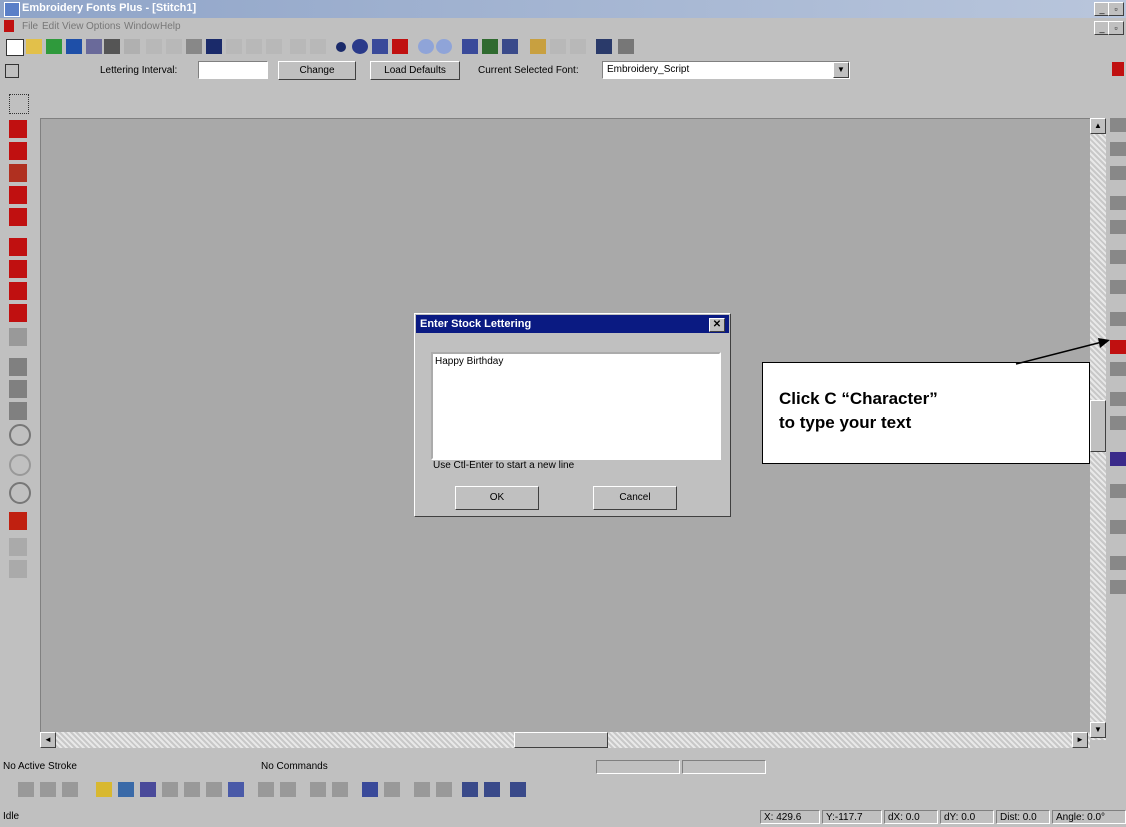 The width and height of the screenshot is (1126, 827). Describe the element at coordinates (30, 26) in the screenshot. I see `menu-file: File` at that location.